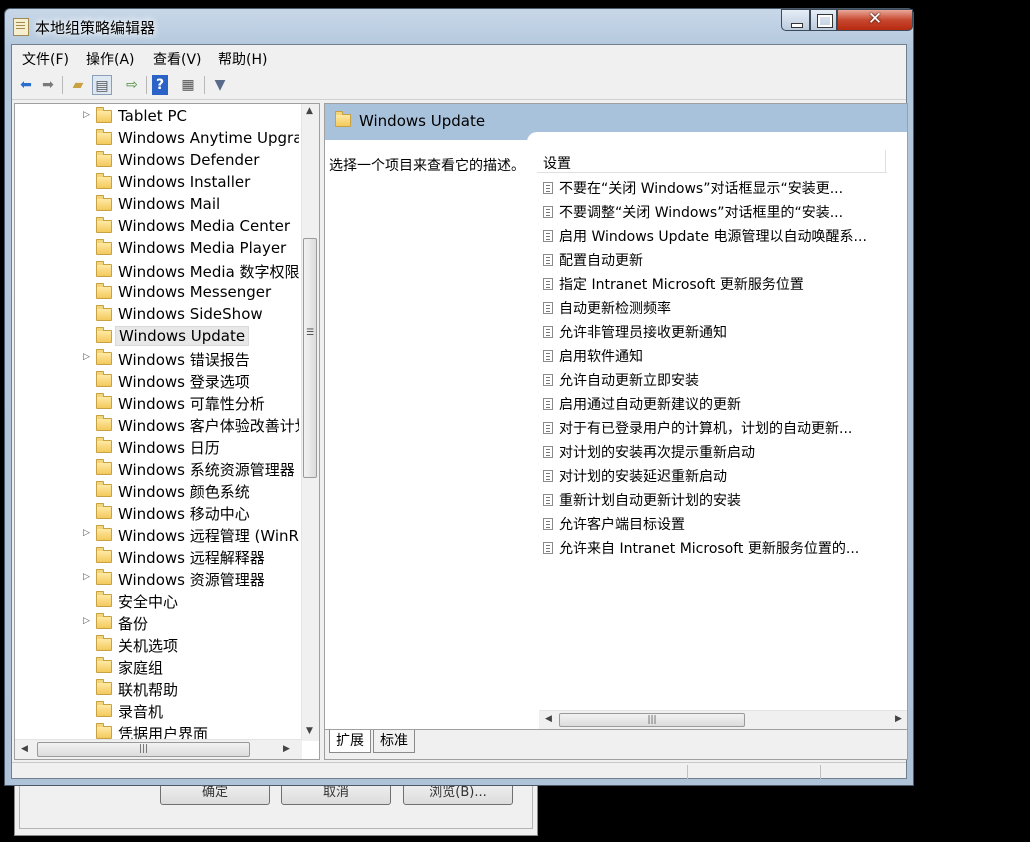  What do you see at coordinates (157, 359) in the screenshot?
I see `tree-item: ▷ Windows 错误报告` at bounding box center [157, 359].